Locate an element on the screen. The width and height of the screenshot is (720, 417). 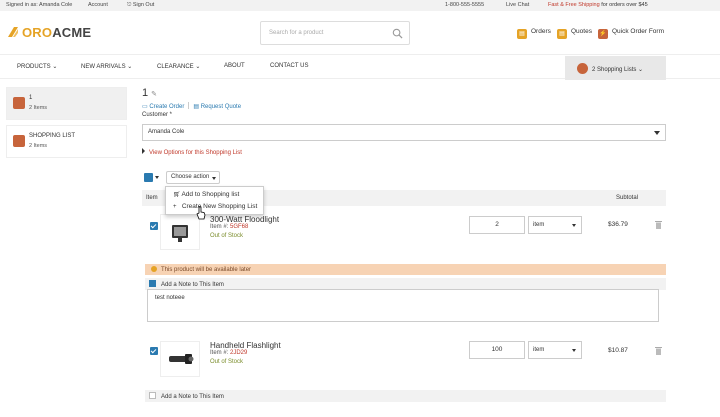
shopping-lists-label: 2 Shopping Lists is located at coordinates (614, 70).